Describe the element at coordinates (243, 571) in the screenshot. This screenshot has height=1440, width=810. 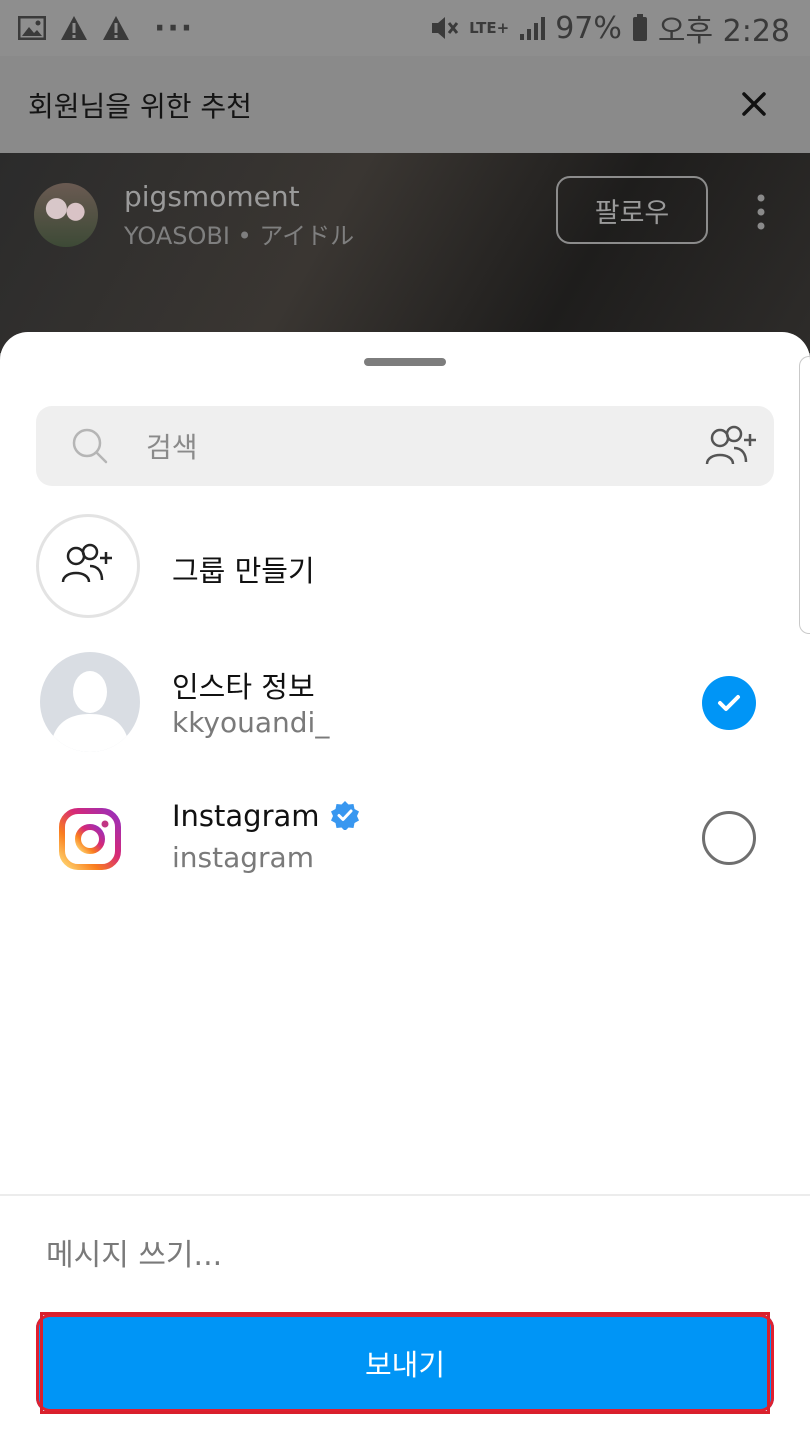
I see `create-group-label: 그룹 만들기` at that location.